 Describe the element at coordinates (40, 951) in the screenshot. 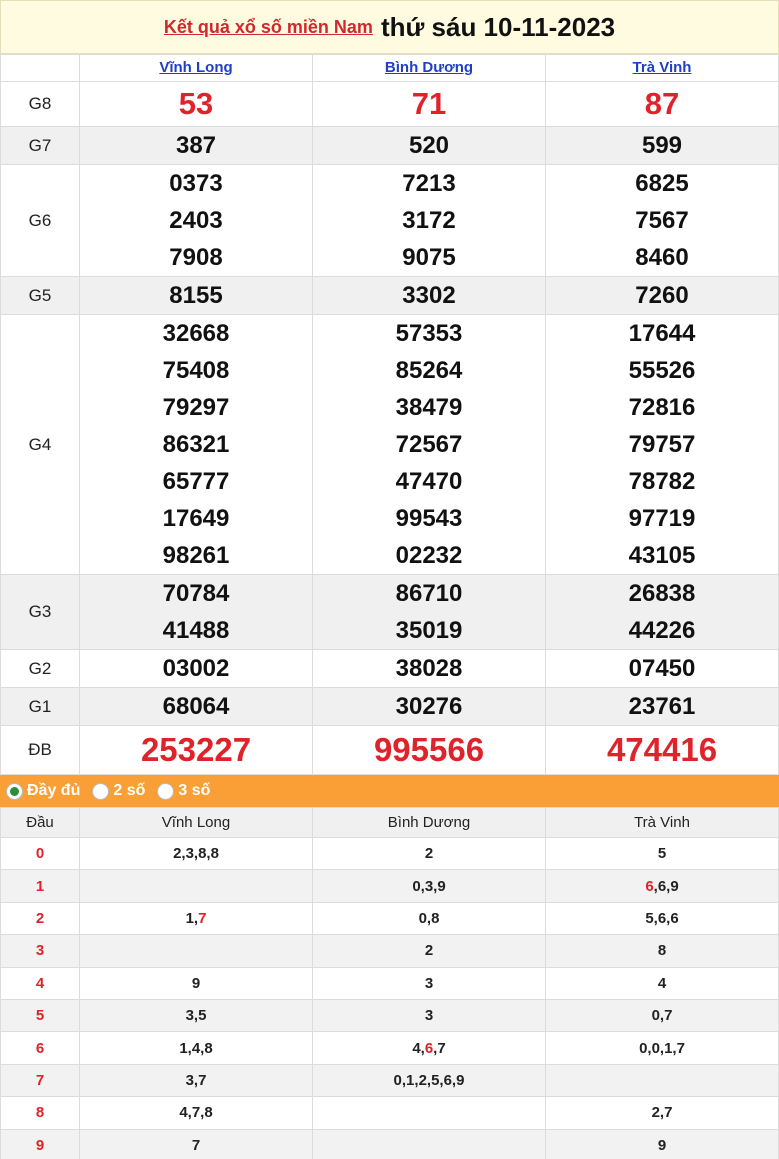

I see `dau-digit: 3` at that location.